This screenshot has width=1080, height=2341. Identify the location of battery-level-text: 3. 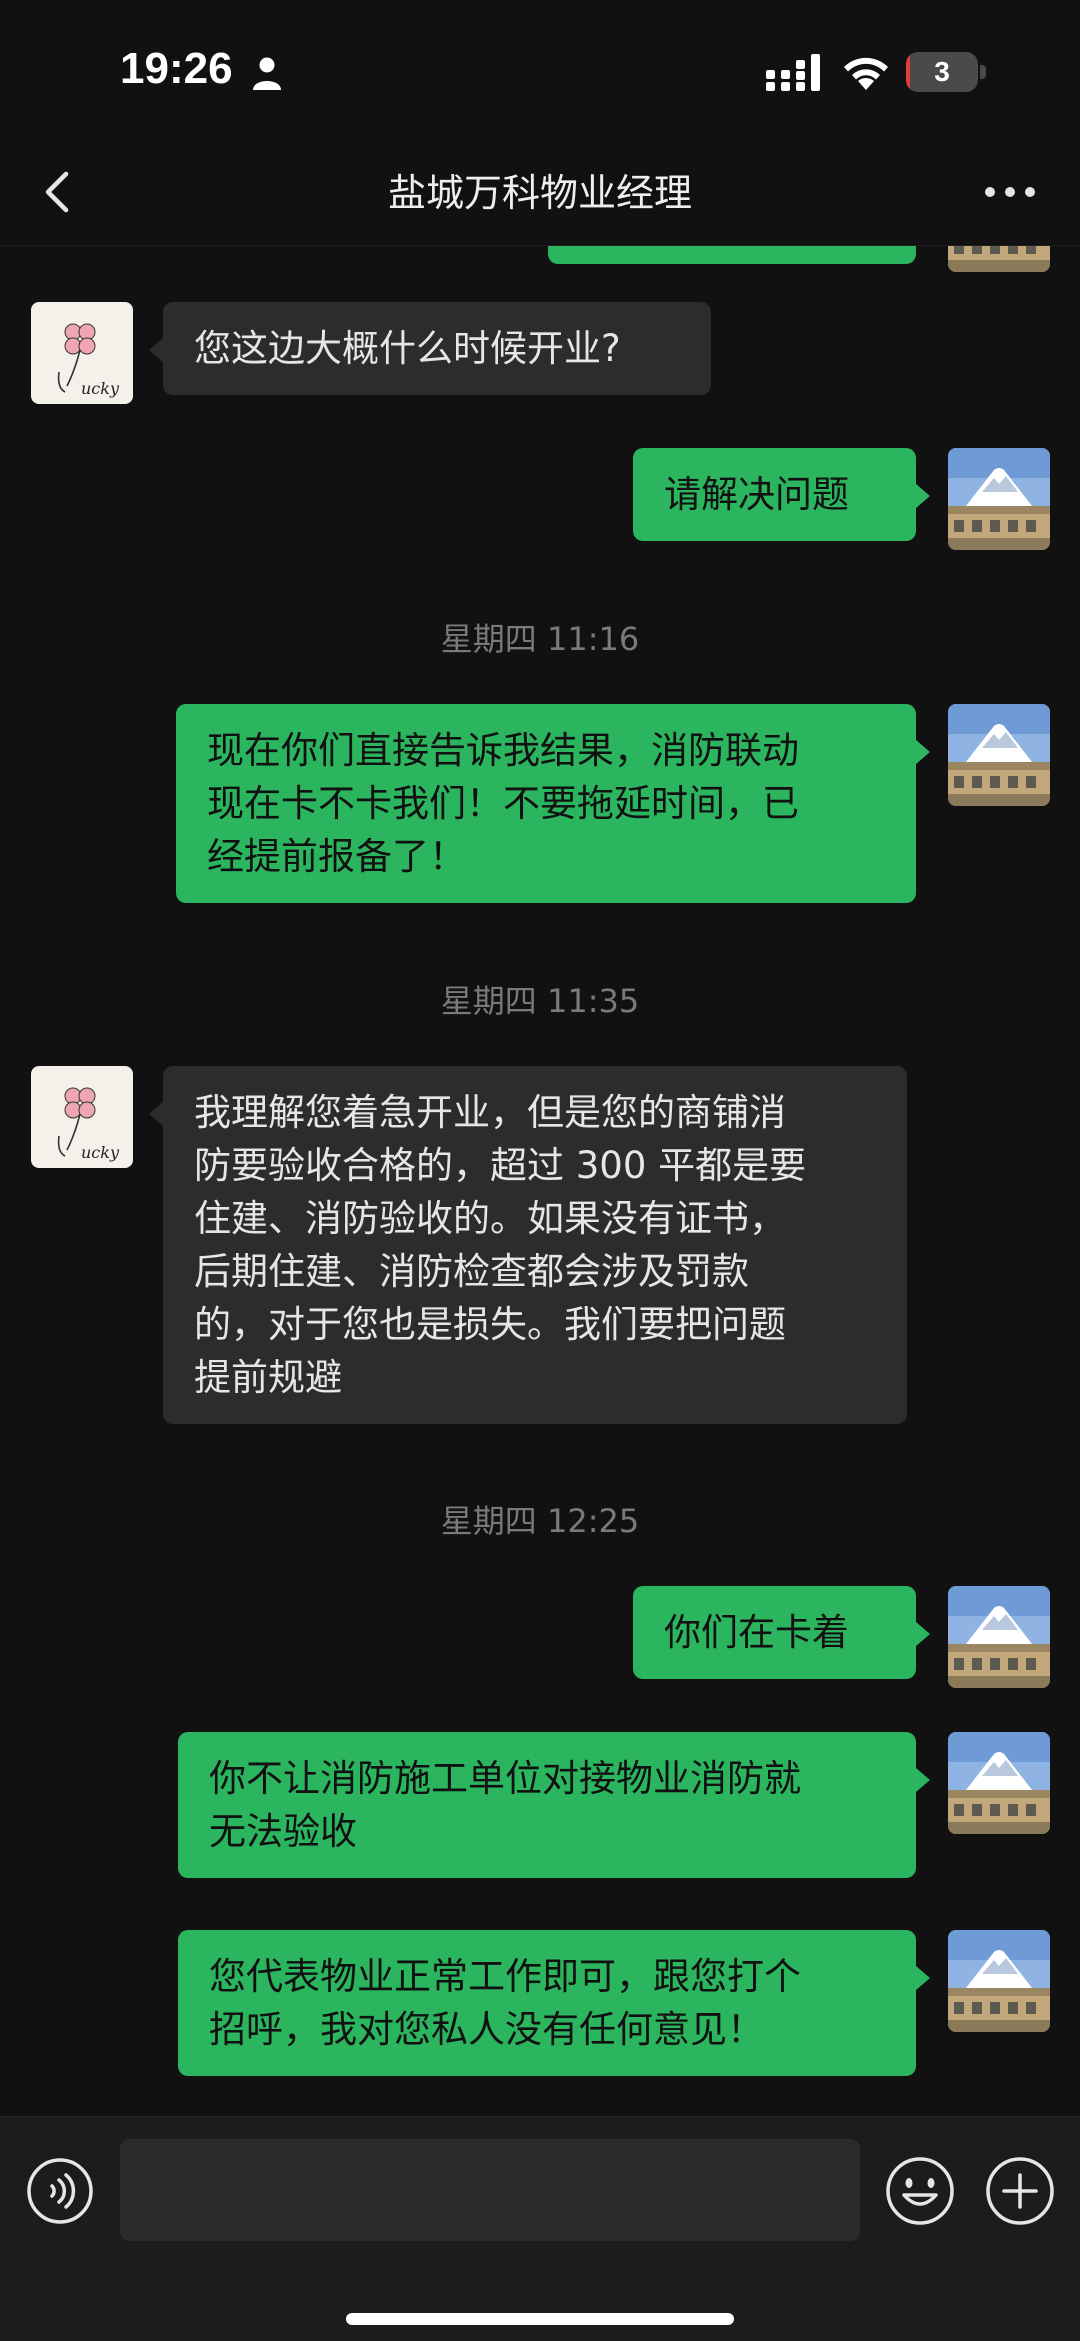
(942, 71).